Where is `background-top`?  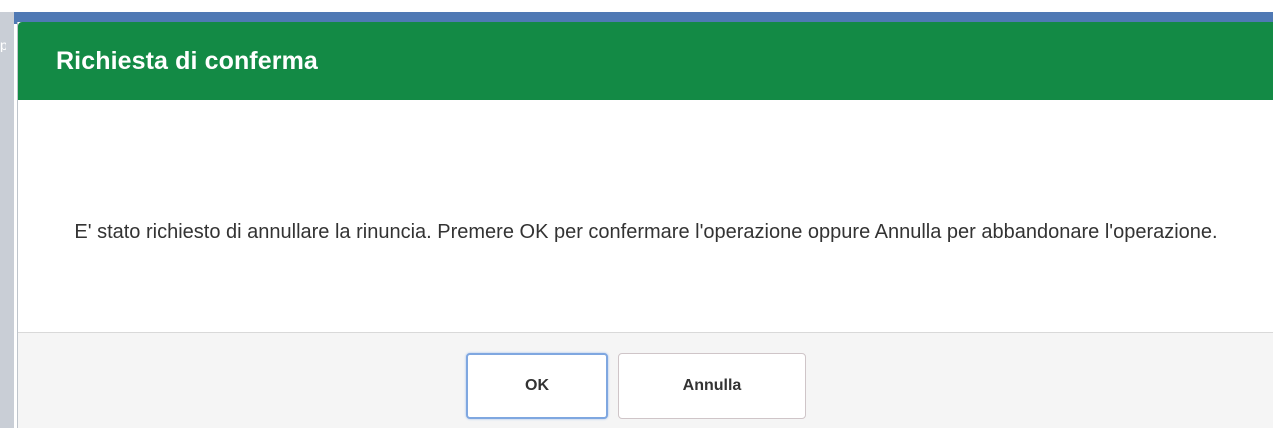
background-top is located at coordinates (636, 6).